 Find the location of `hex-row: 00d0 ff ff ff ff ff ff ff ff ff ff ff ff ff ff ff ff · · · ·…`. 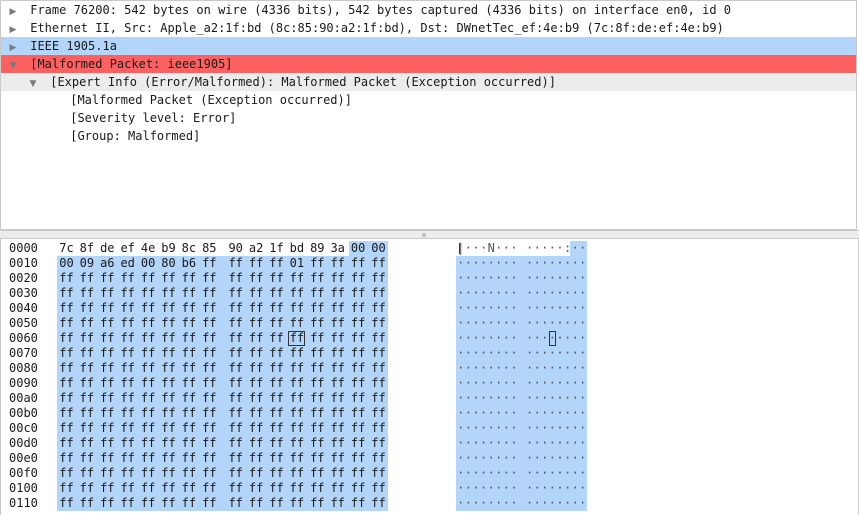

hex-row: 00d0 ff ff ff ff ff ff ff ff ff ff ff ff ff ff ff ff · · · ·… is located at coordinates (429, 443).